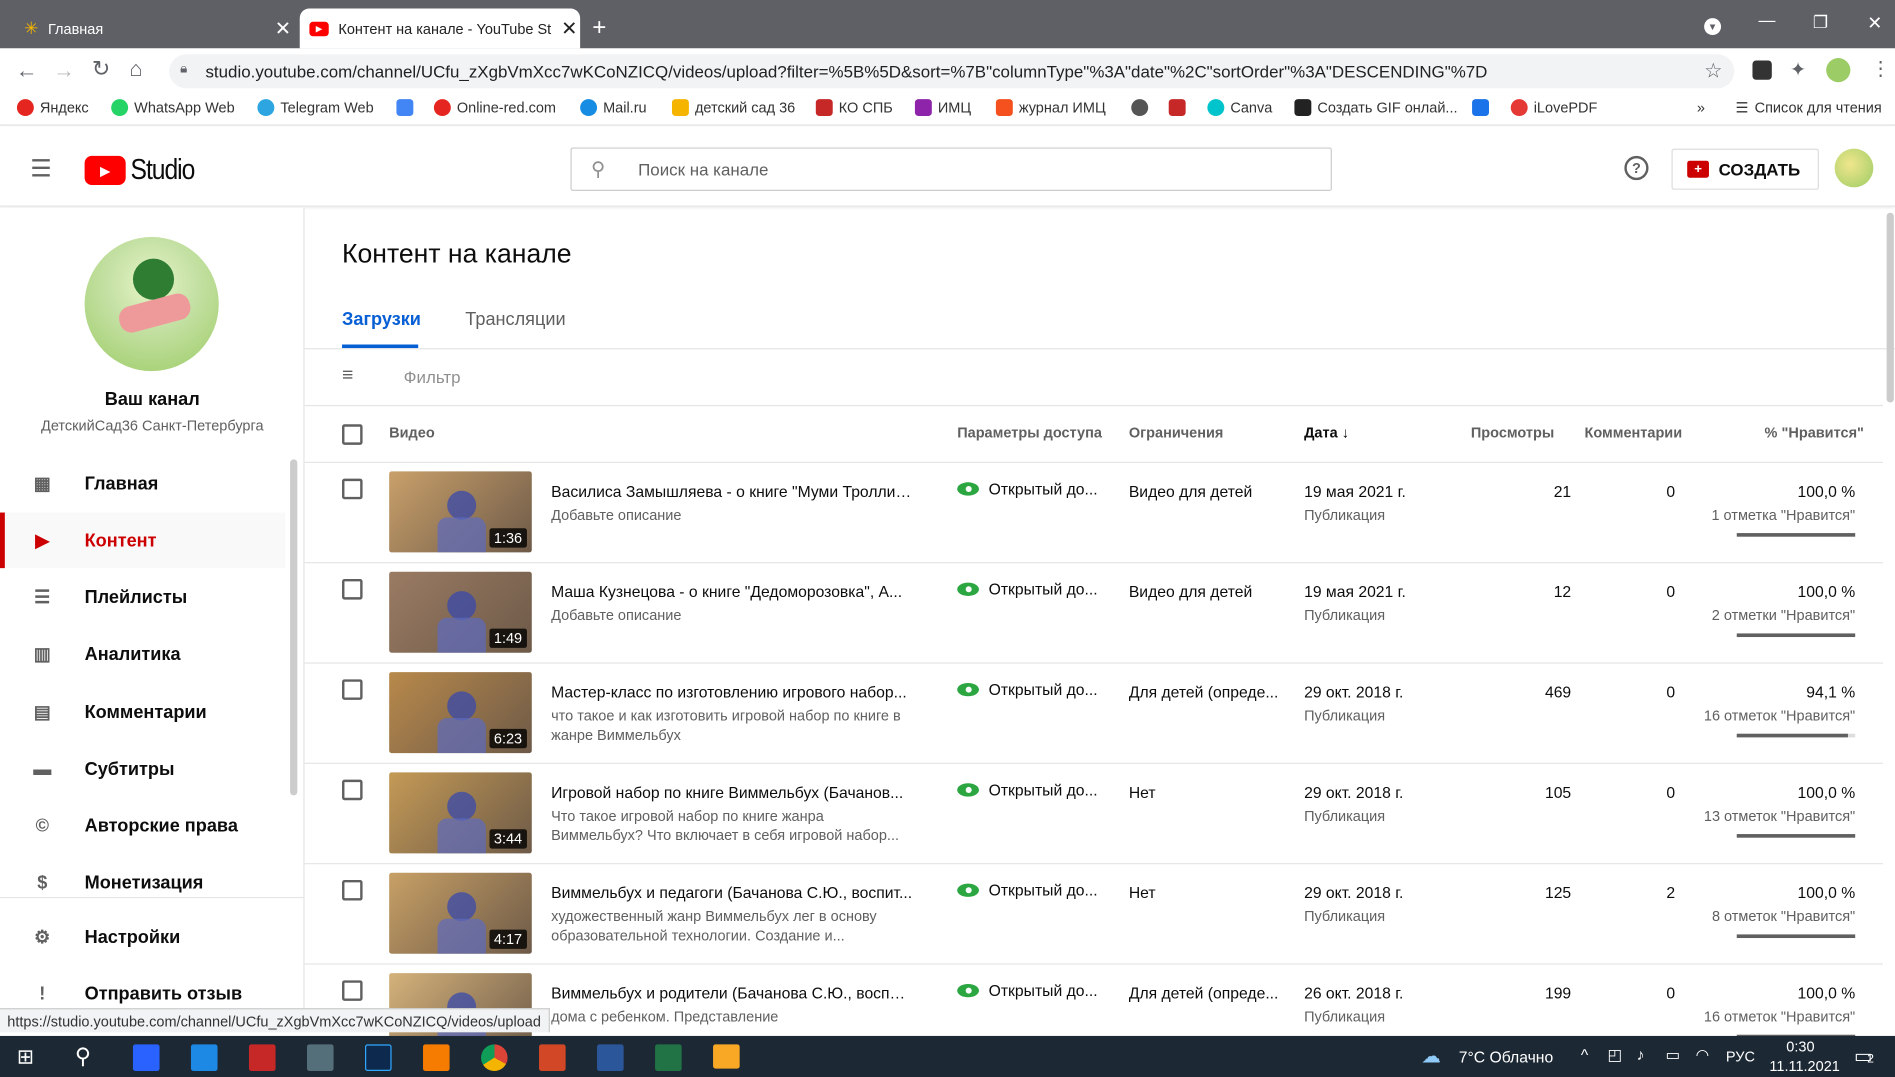 Image resolution: width=1895 pixels, height=1077 pixels. Describe the element at coordinates (951, 169) in the screenshot. I see `search-input: ⚲ Поиск на канале` at that location.